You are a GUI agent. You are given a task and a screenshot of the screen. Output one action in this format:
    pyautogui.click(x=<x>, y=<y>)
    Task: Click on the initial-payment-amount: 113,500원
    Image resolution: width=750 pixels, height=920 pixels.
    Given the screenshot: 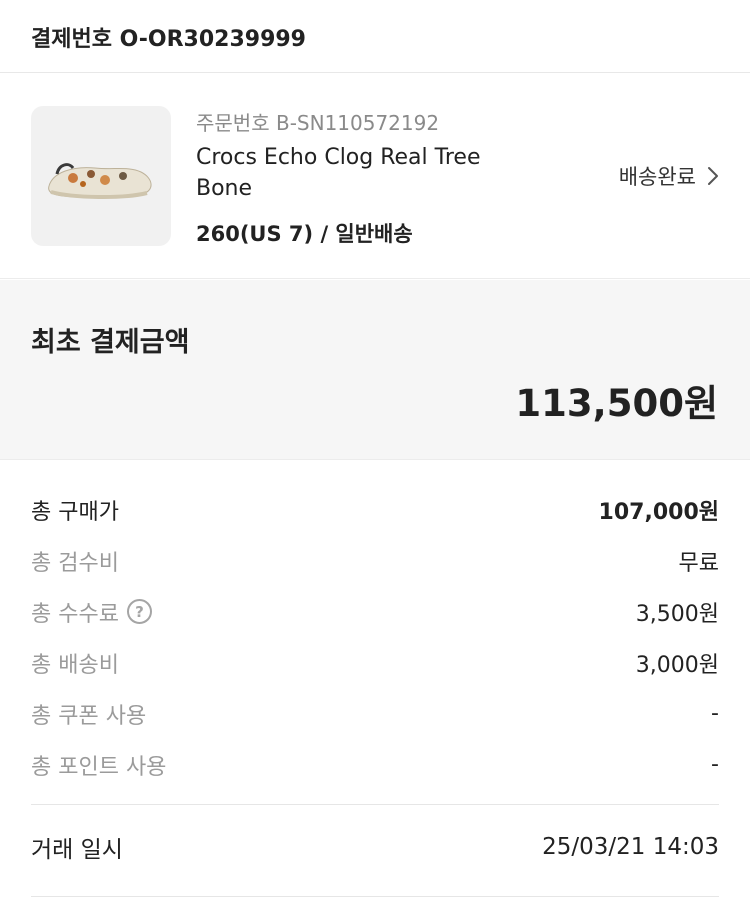 What is the action you would take?
    pyautogui.click(x=616, y=403)
    